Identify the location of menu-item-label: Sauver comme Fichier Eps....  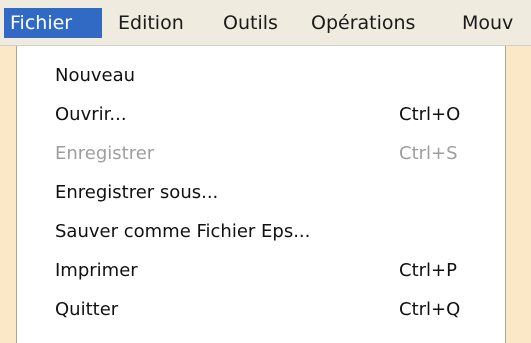
(183, 231).